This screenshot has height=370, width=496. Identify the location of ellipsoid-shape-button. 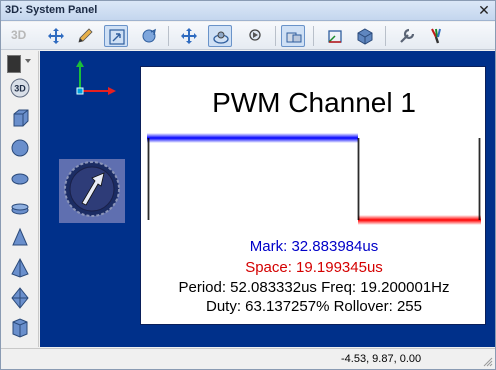
(20, 178).